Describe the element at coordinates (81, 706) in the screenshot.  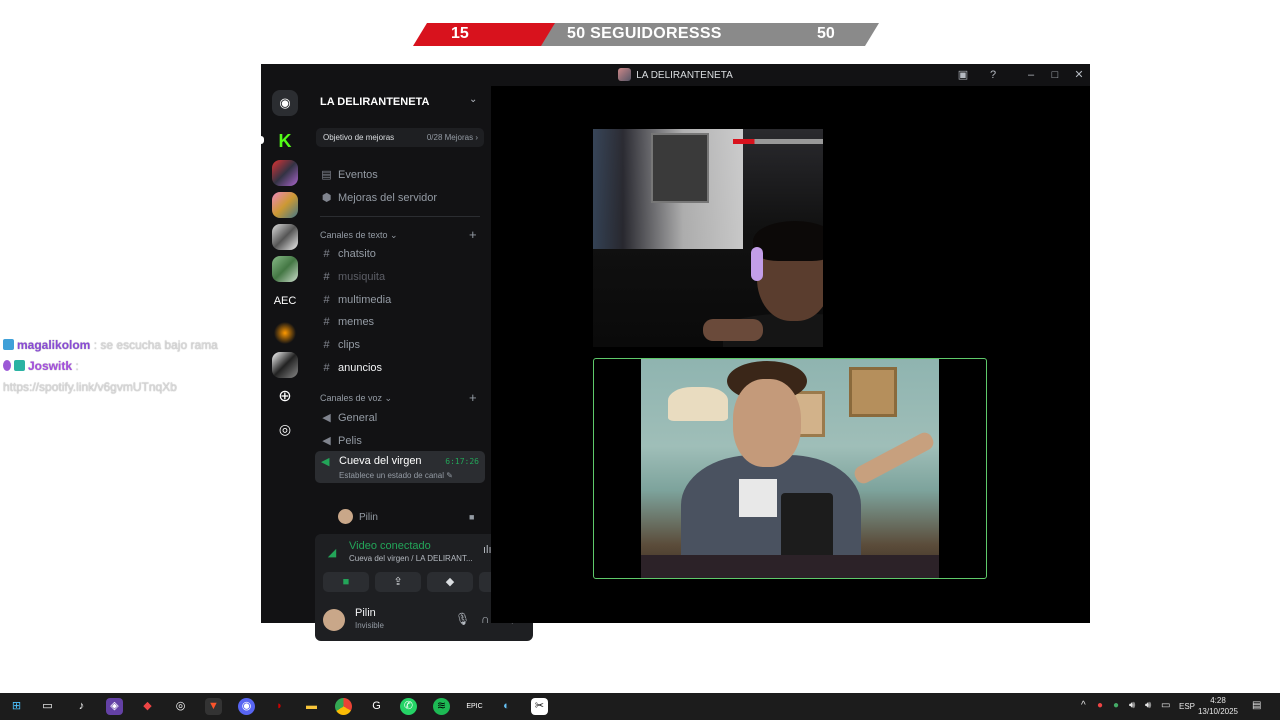
I see `tiktok-icon: ♪` at that location.